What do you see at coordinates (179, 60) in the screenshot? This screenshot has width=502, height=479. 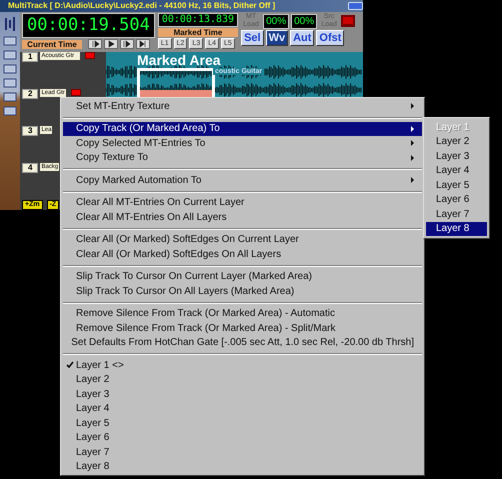 I see `marked-area-label: Marked Area` at bounding box center [179, 60].